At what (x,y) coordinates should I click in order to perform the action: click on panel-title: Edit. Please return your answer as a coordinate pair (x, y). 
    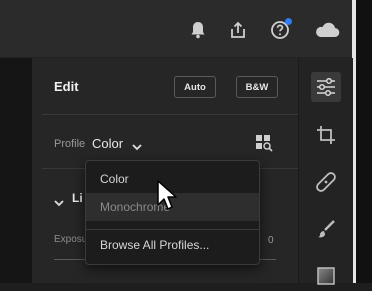
    Looking at the image, I should click on (66, 86).